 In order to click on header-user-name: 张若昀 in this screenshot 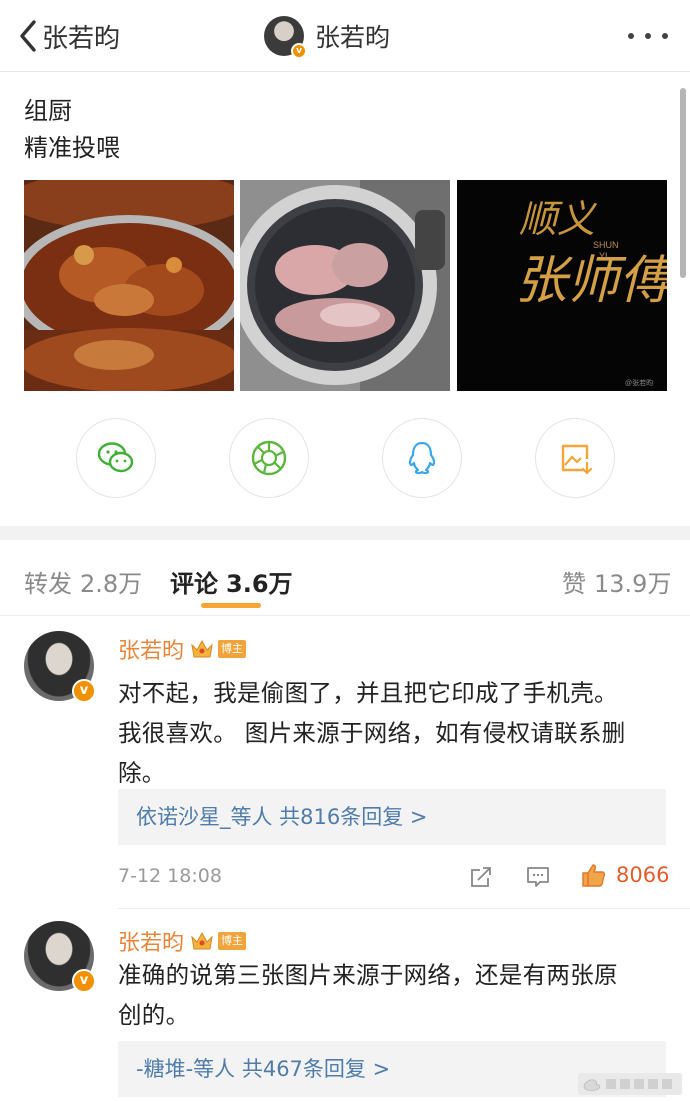, I will do `click(352, 36)`.